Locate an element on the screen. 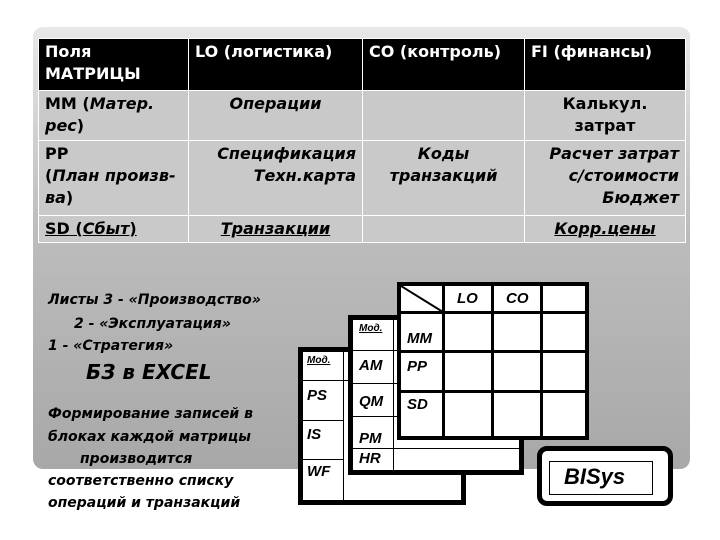 This screenshot has height=540, width=720. sheet-row: IS is located at coordinates (314, 434).